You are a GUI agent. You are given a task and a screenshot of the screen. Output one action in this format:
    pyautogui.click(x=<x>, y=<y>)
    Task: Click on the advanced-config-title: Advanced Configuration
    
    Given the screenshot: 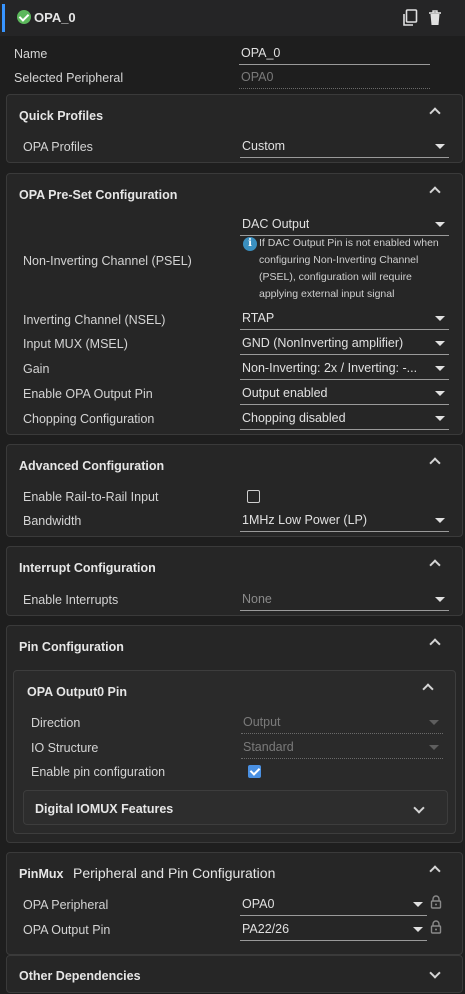 What is the action you would take?
    pyautogui.click(x=91, y=466)
    